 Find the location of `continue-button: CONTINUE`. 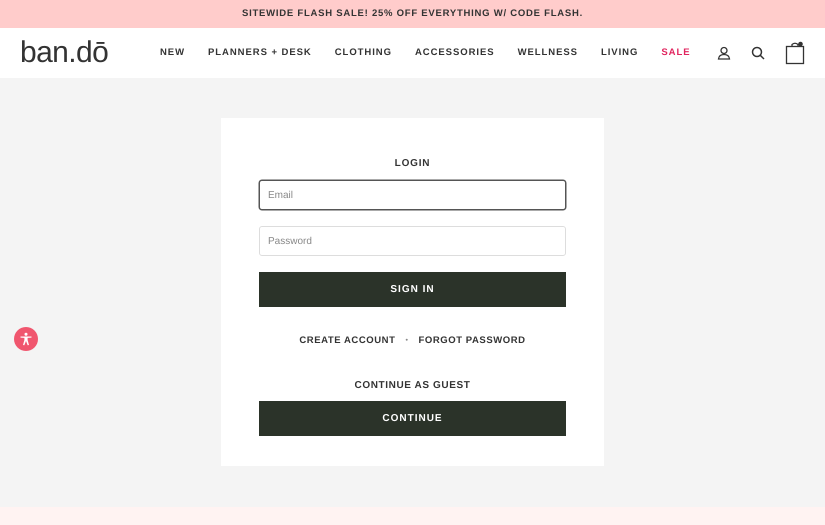

continue-button: CONTINUE is located at coordinates (412, 418).